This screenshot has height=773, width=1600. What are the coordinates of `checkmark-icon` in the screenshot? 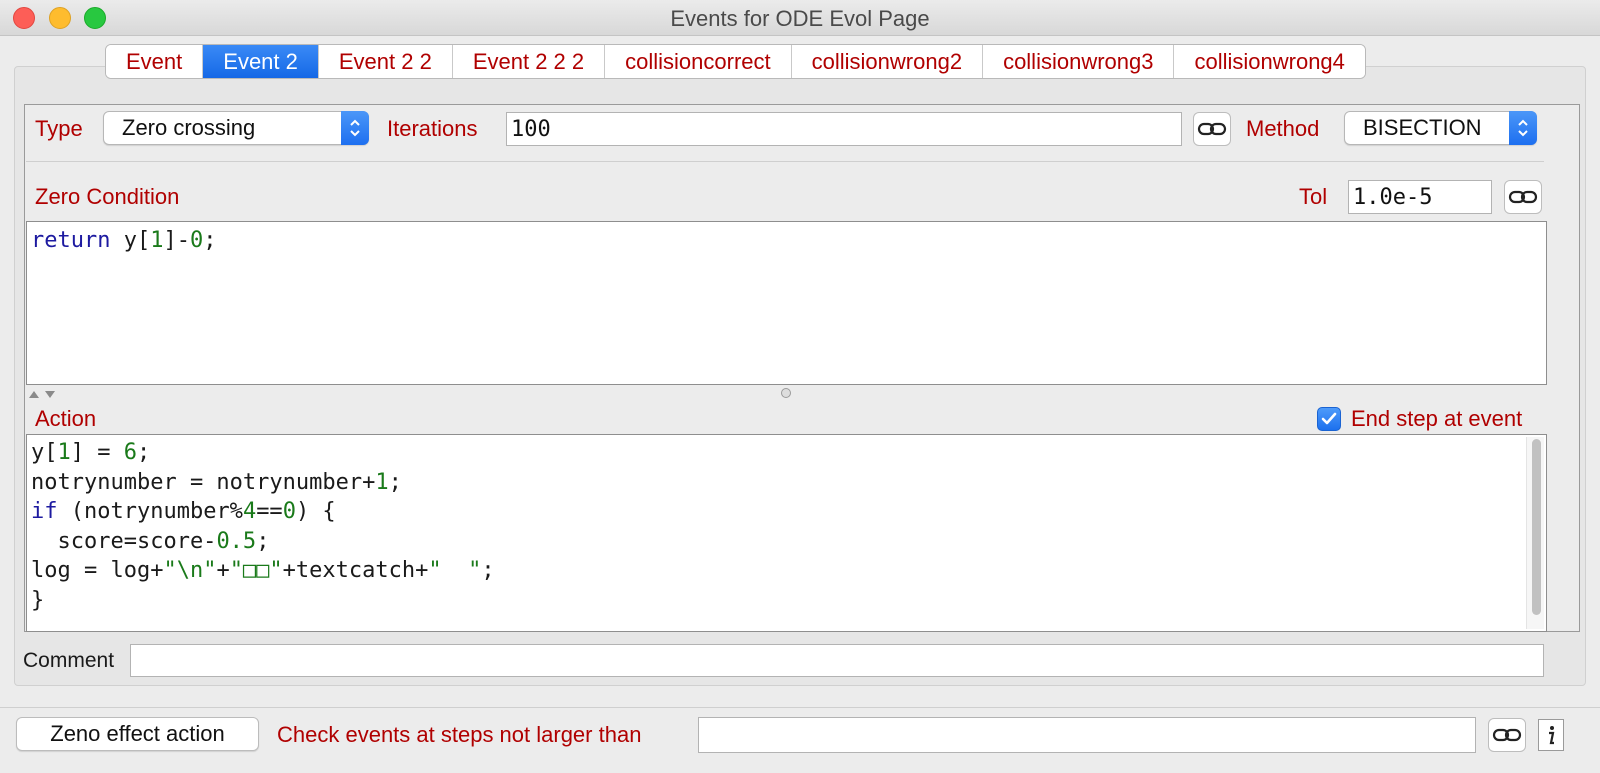 It's located at (1329, 418).